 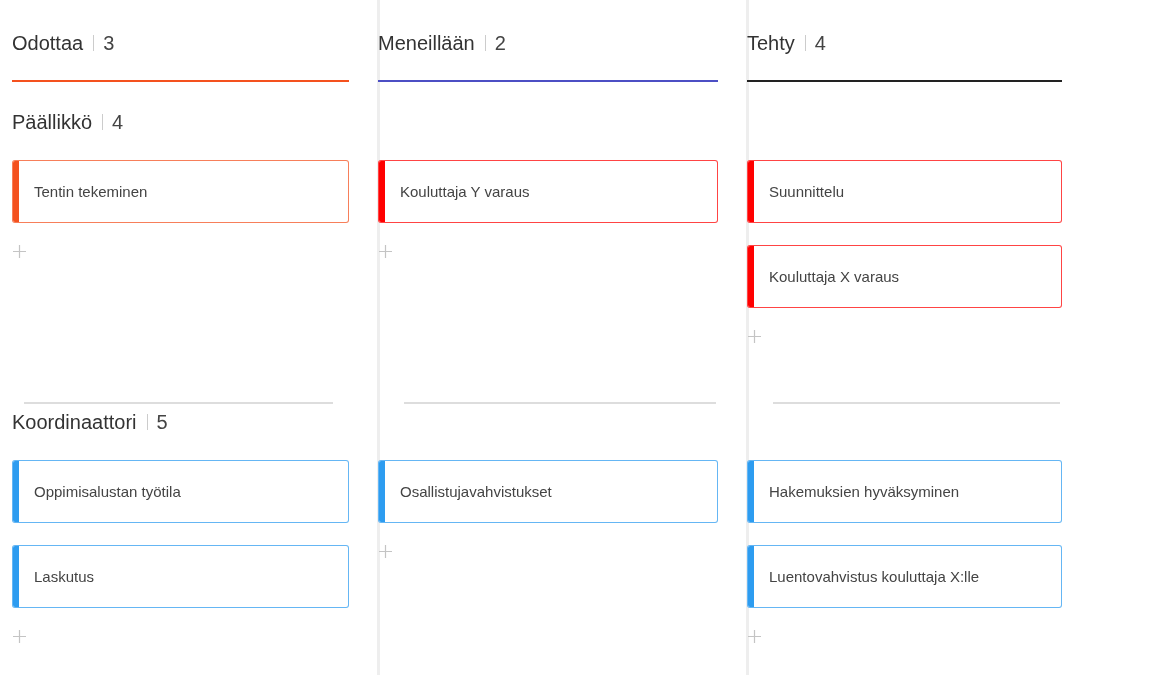 I want to click on lane-count: 5, so click(x=157, y=422).